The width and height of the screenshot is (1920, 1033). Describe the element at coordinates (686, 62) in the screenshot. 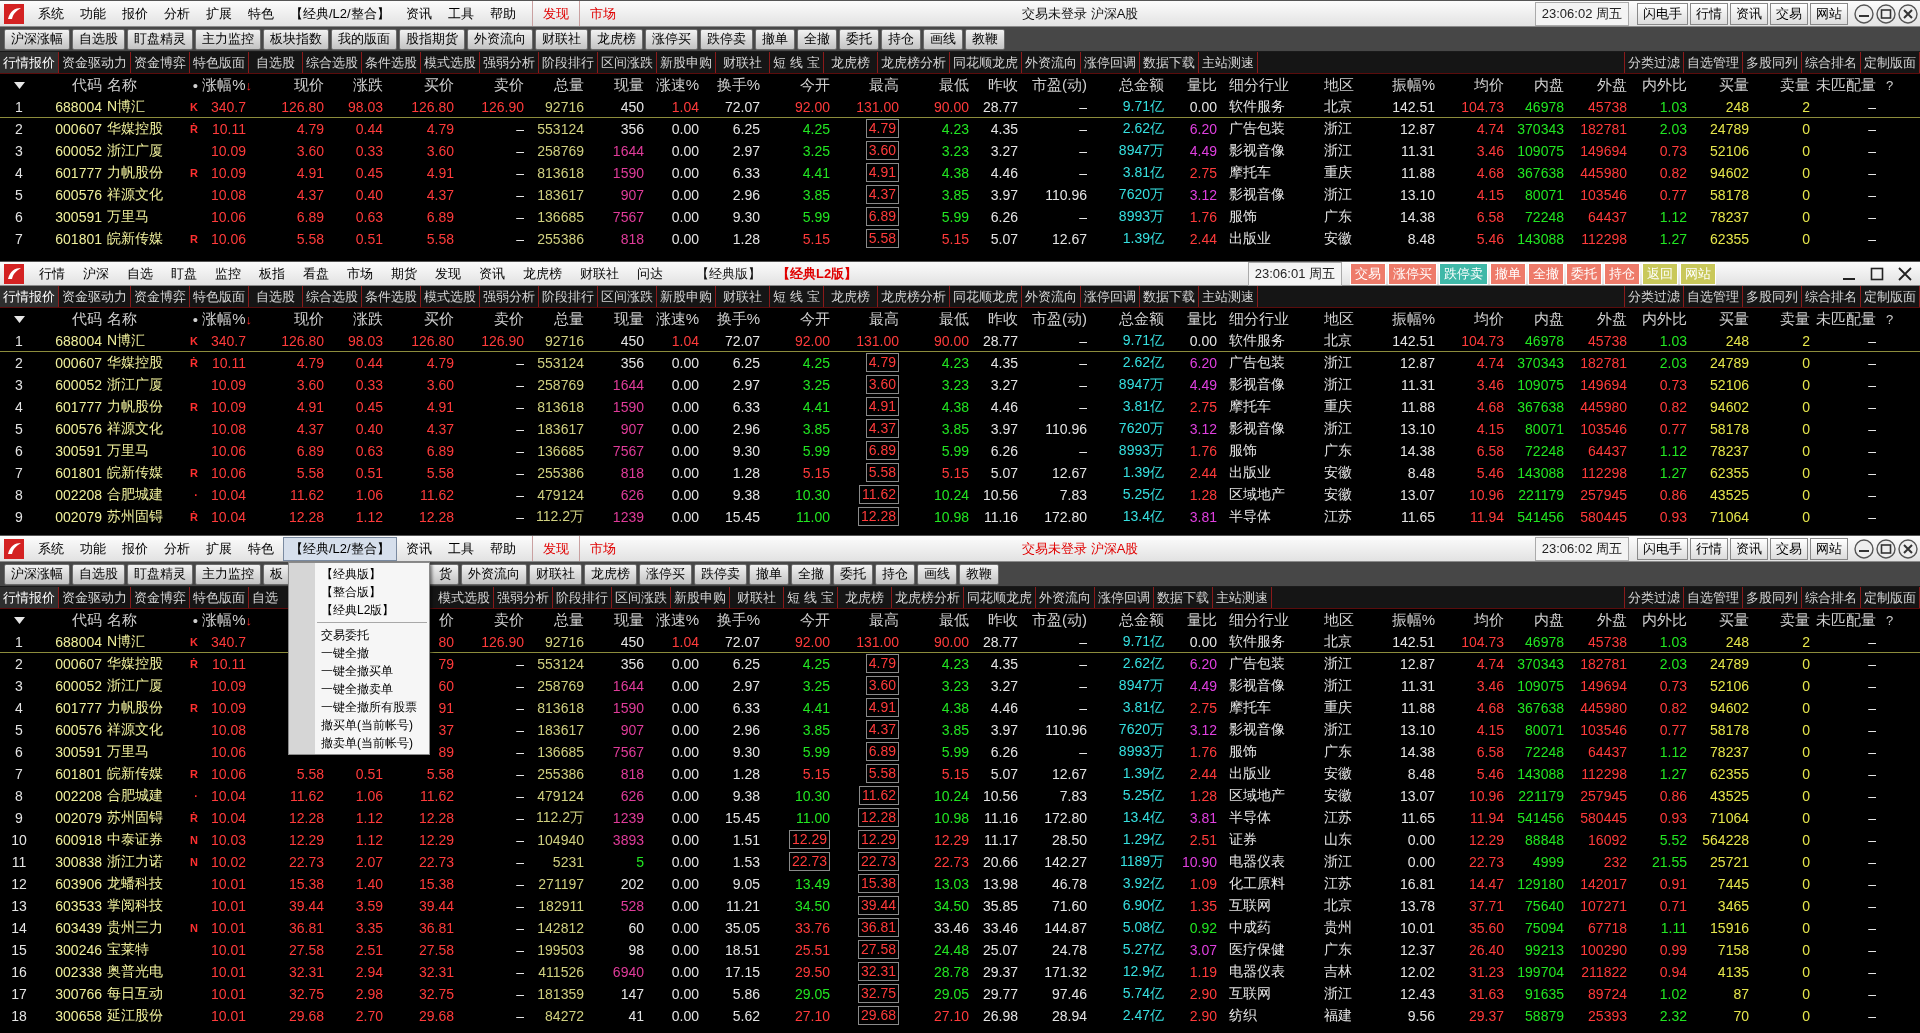

I see `tab: 新股申购` at that location.